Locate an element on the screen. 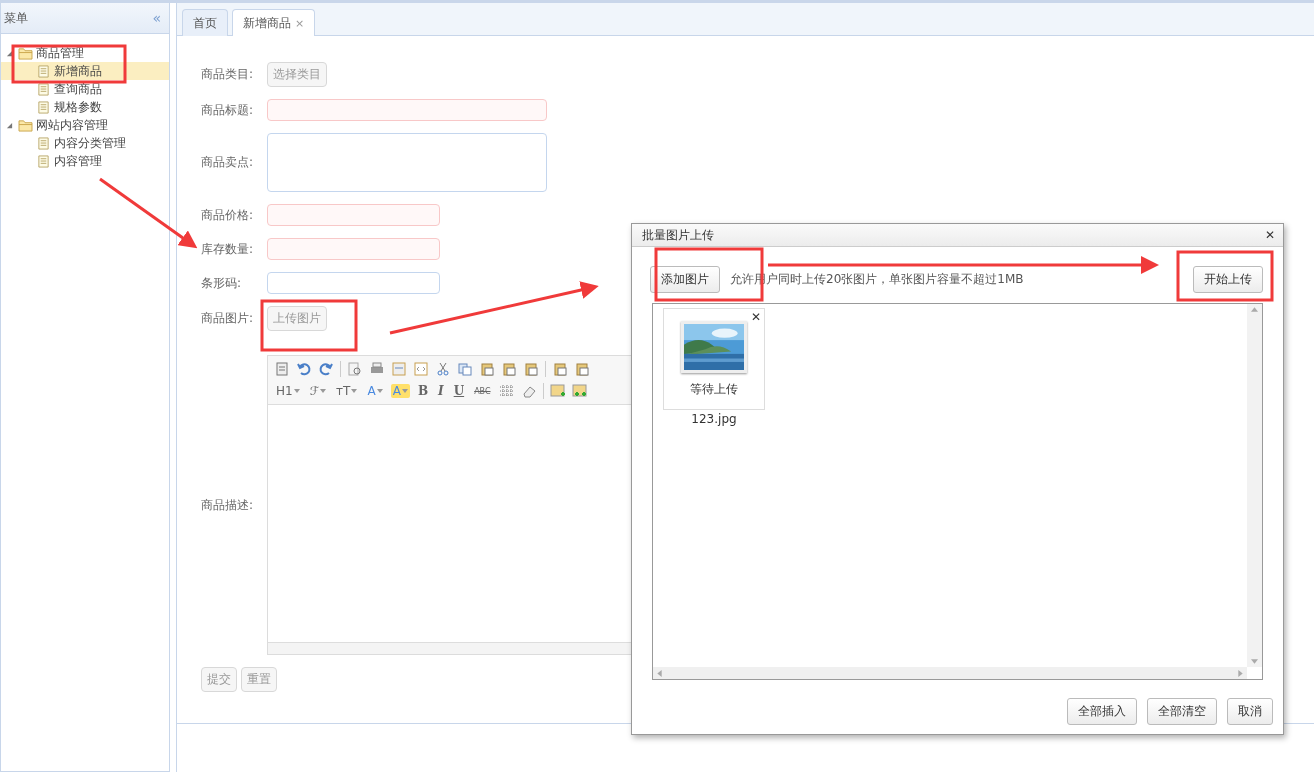  tree-item: 内容分类管理 is located at coordinates (85, 143).